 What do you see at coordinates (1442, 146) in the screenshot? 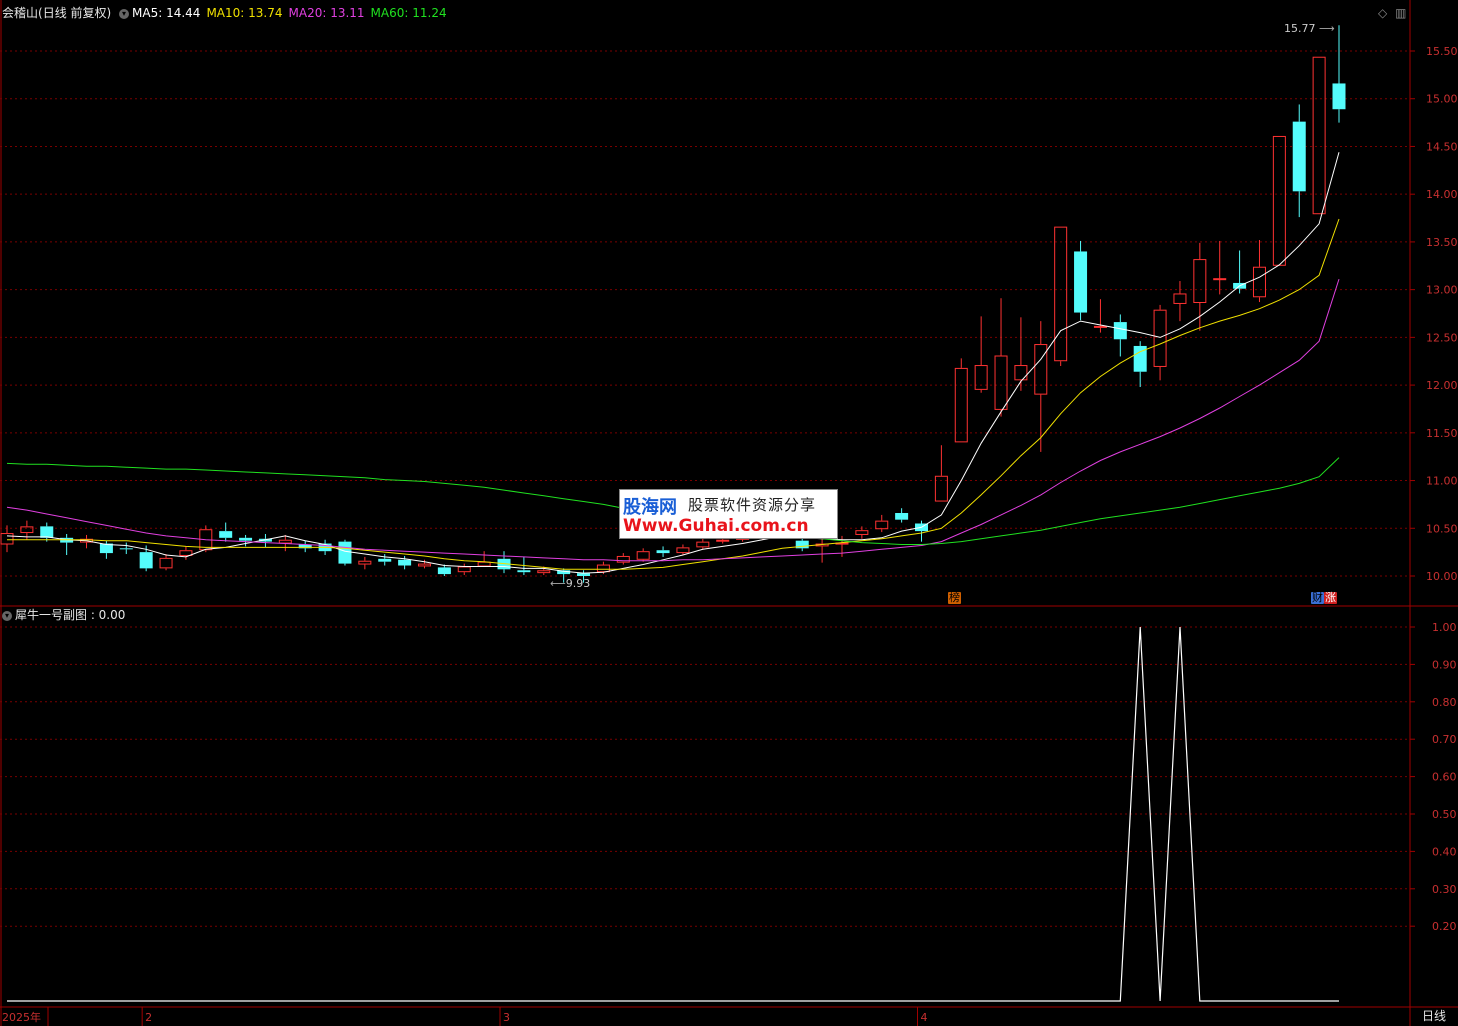
I see `main-tick-label: 14.50` at bounding box center [1442, 146].